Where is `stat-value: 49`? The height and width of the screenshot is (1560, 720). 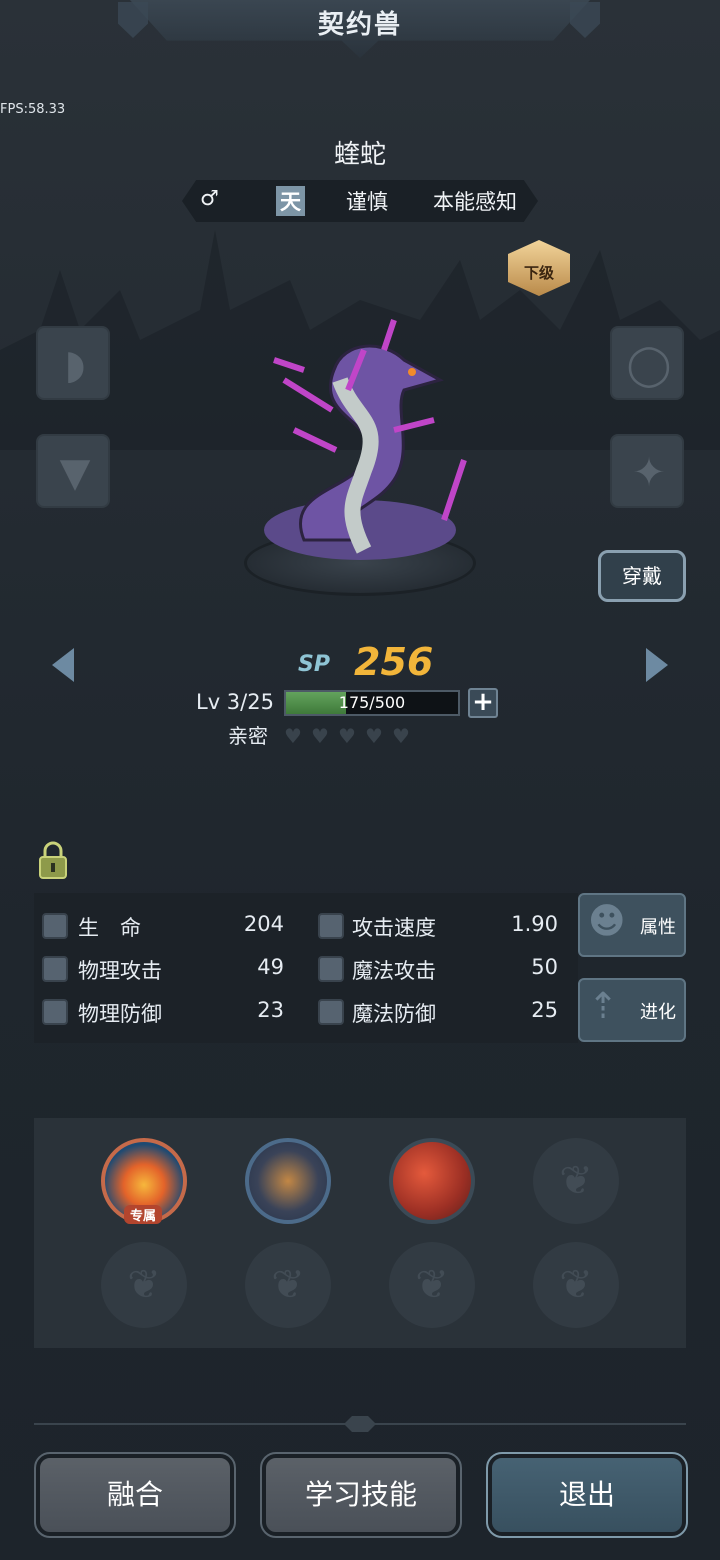 stat-value: 49 is located at coordinates (270, 967).